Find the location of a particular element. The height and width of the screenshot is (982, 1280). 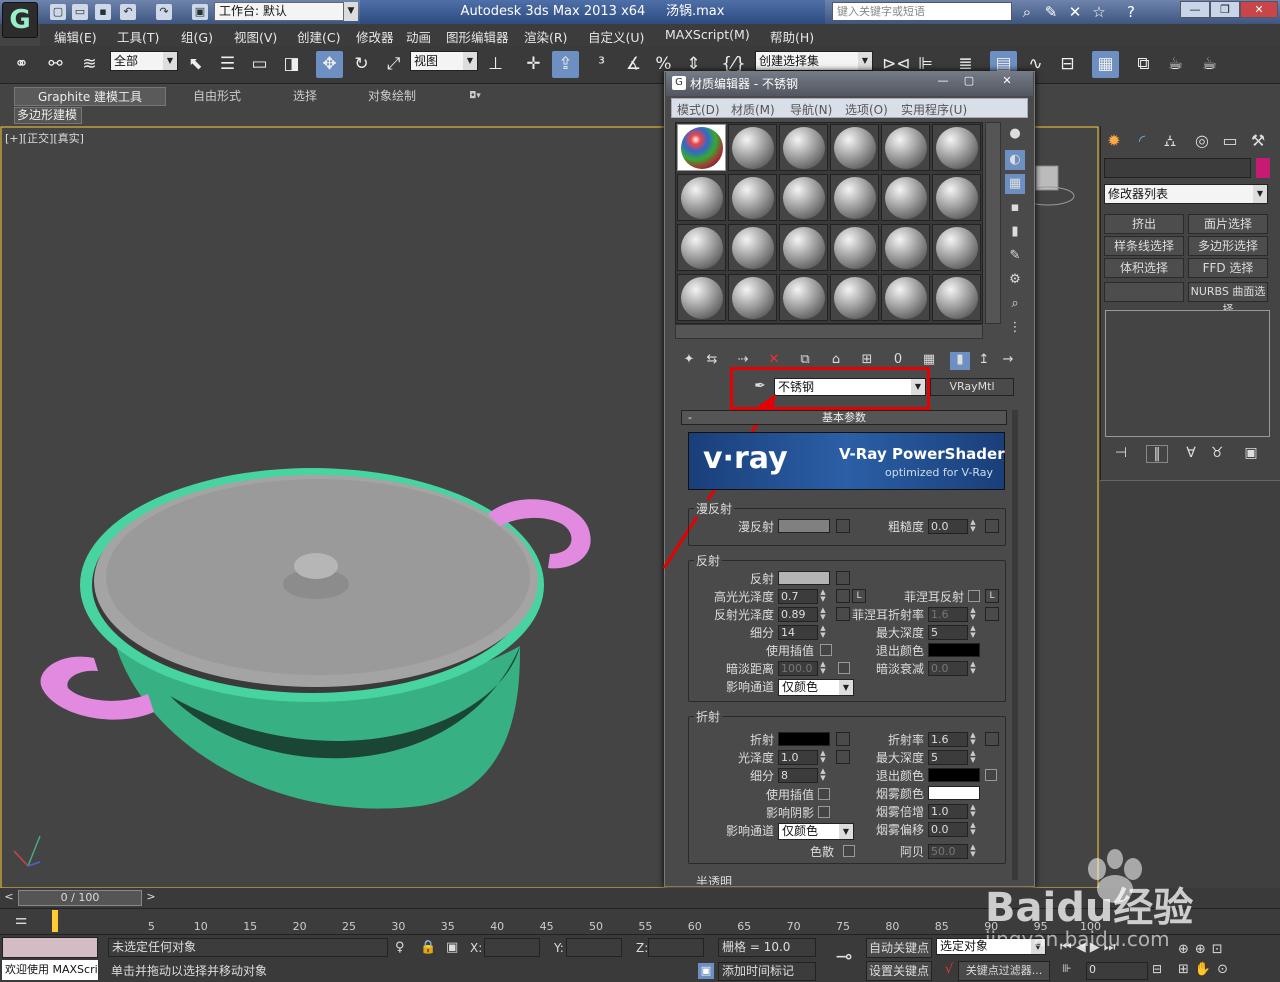

poly-select-button: 多边形选择 is located at coordinates (1228, 246).